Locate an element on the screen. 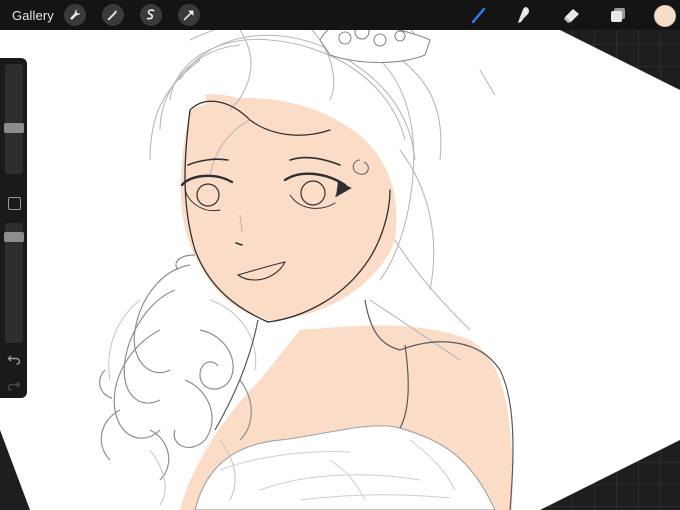  color-picker-swatch is located at coordinates (665, 16).